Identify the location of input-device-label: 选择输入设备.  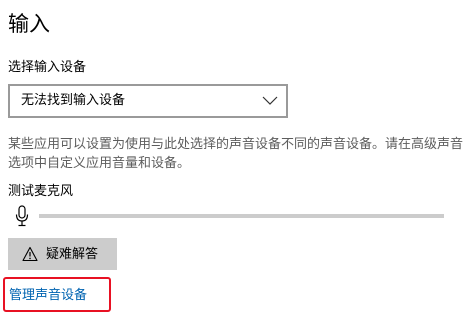
(47, 67).